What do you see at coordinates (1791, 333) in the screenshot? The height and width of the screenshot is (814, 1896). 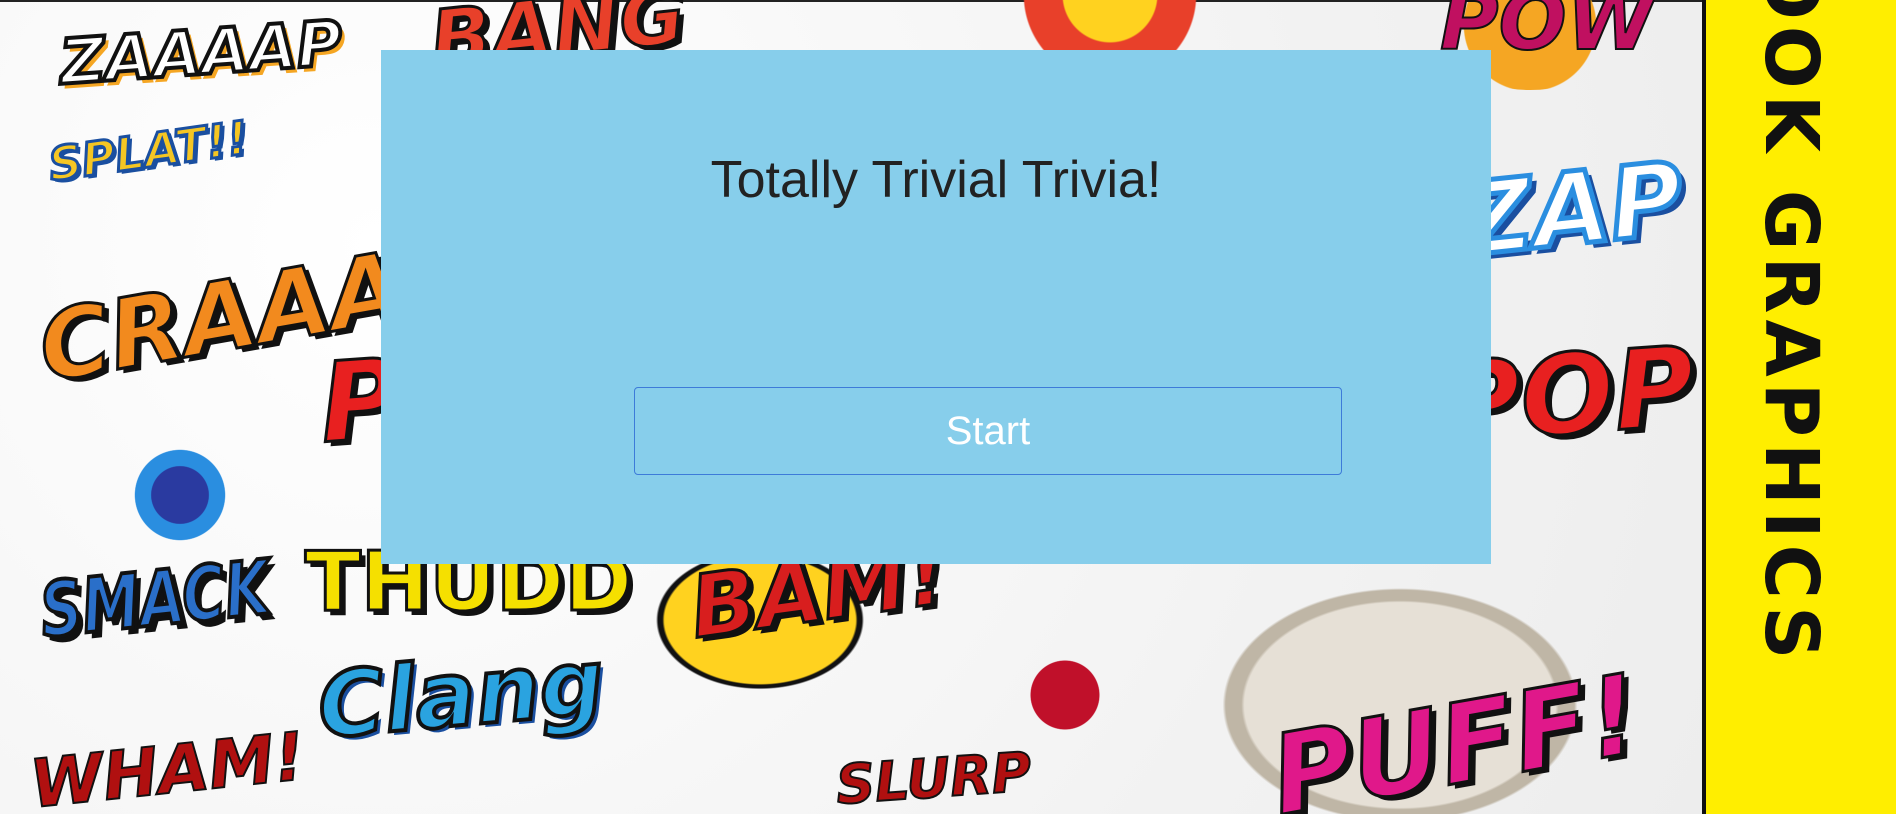 I see `banner-text: COMIC BOOK GRAPHICS` at bounding box center [1791, 333].